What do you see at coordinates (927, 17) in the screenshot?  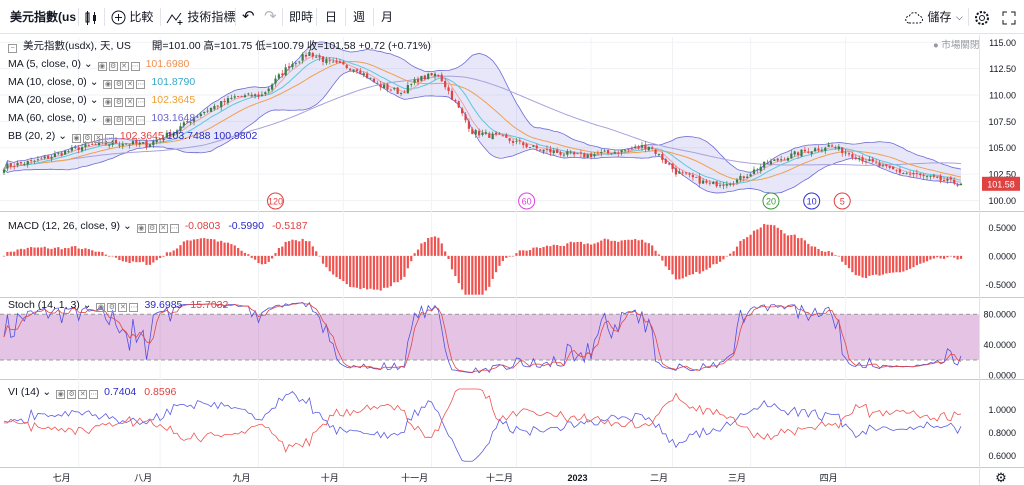 I see `save-button: 儲存` at bounding box center [927, 17].